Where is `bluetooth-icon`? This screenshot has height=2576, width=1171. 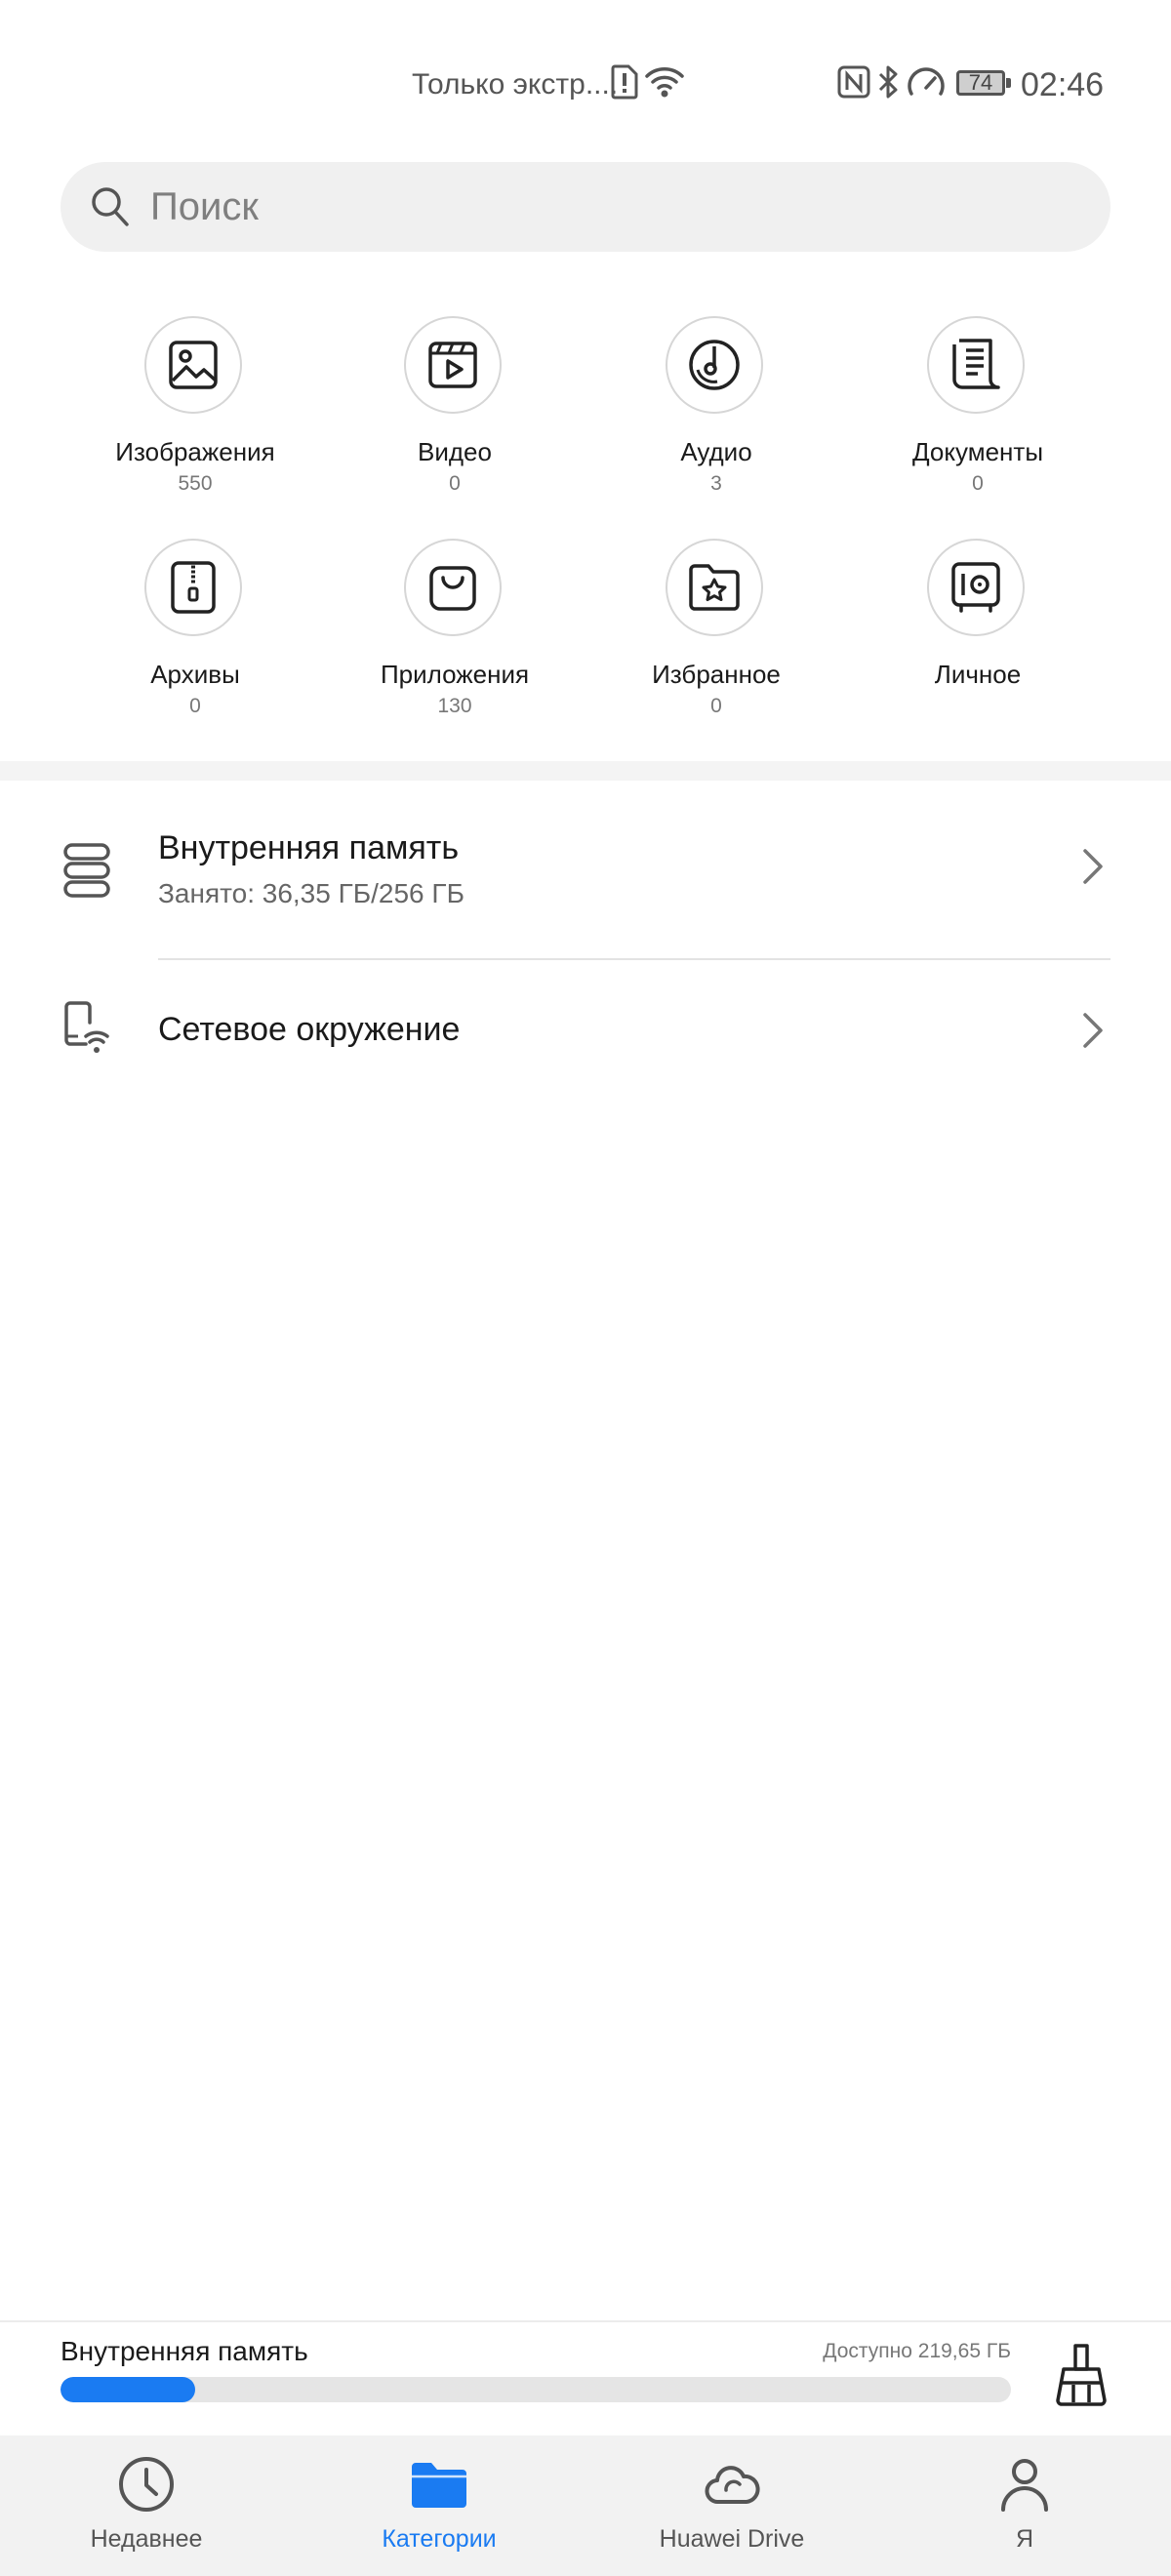
bluetooth-icon is located at coordinates (888, 84).